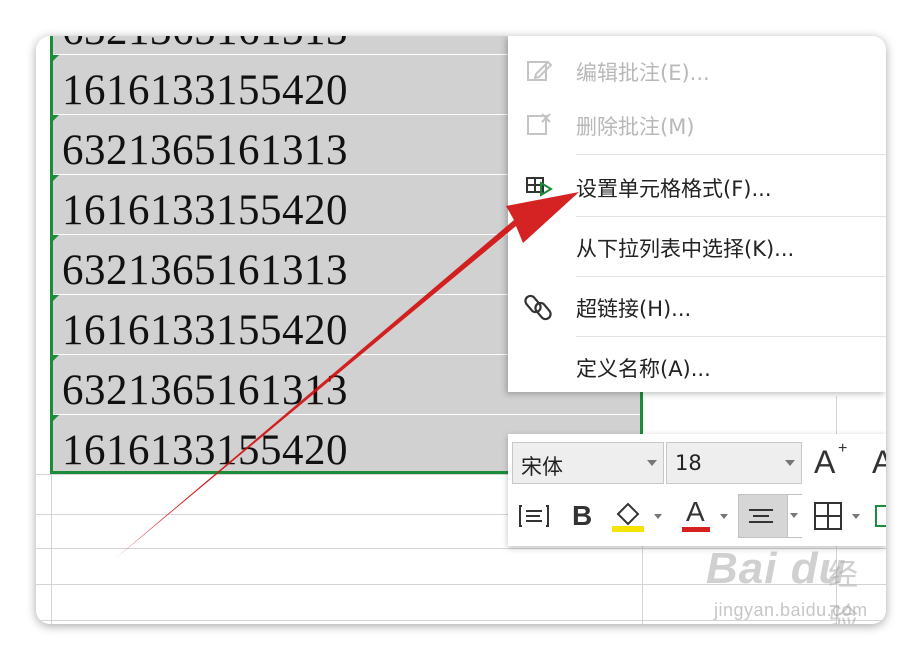 The height and width of the screenshot is (660, 922). I want to click on delete-comment-icon, so click(539, 125).